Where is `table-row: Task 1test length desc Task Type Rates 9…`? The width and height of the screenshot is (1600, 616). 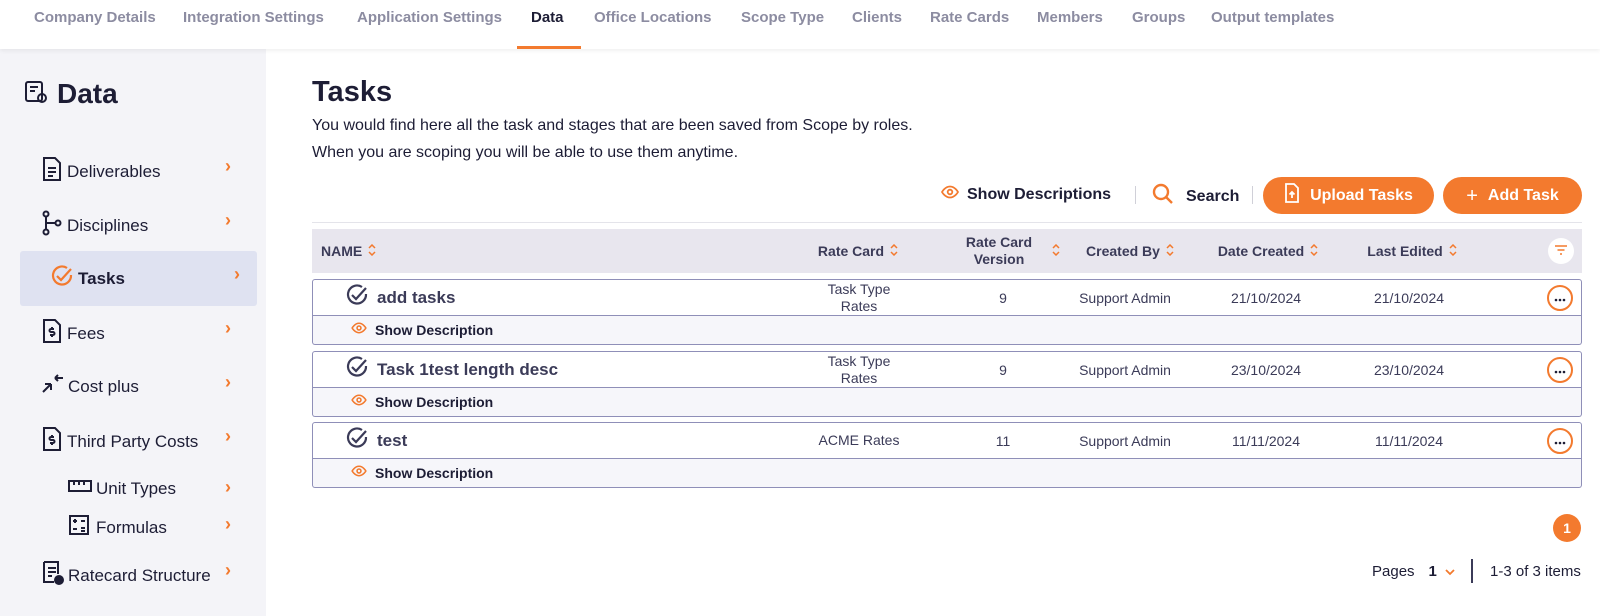
table-row: Task 1test length desc Task Type Rates 9… is located at coordinates (947, 369).